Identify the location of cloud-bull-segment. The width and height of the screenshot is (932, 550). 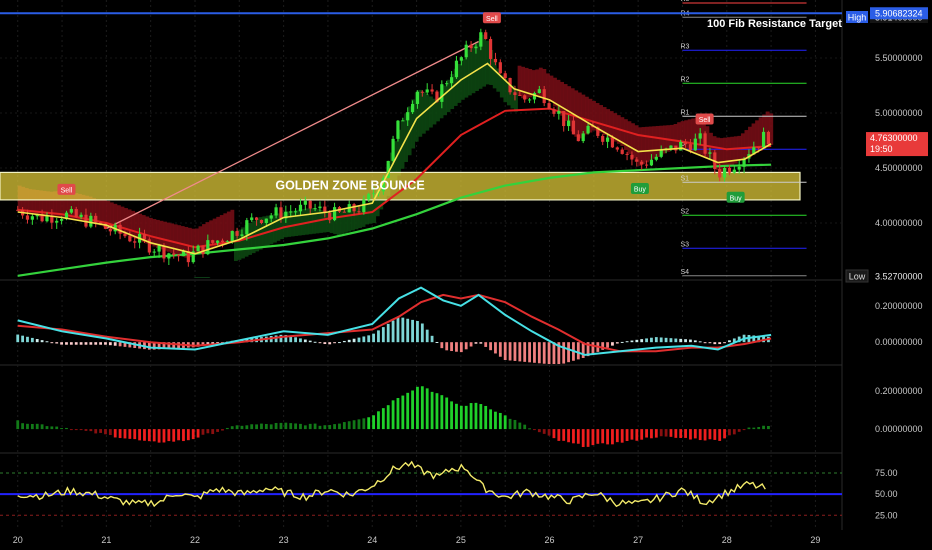
(292, 223).